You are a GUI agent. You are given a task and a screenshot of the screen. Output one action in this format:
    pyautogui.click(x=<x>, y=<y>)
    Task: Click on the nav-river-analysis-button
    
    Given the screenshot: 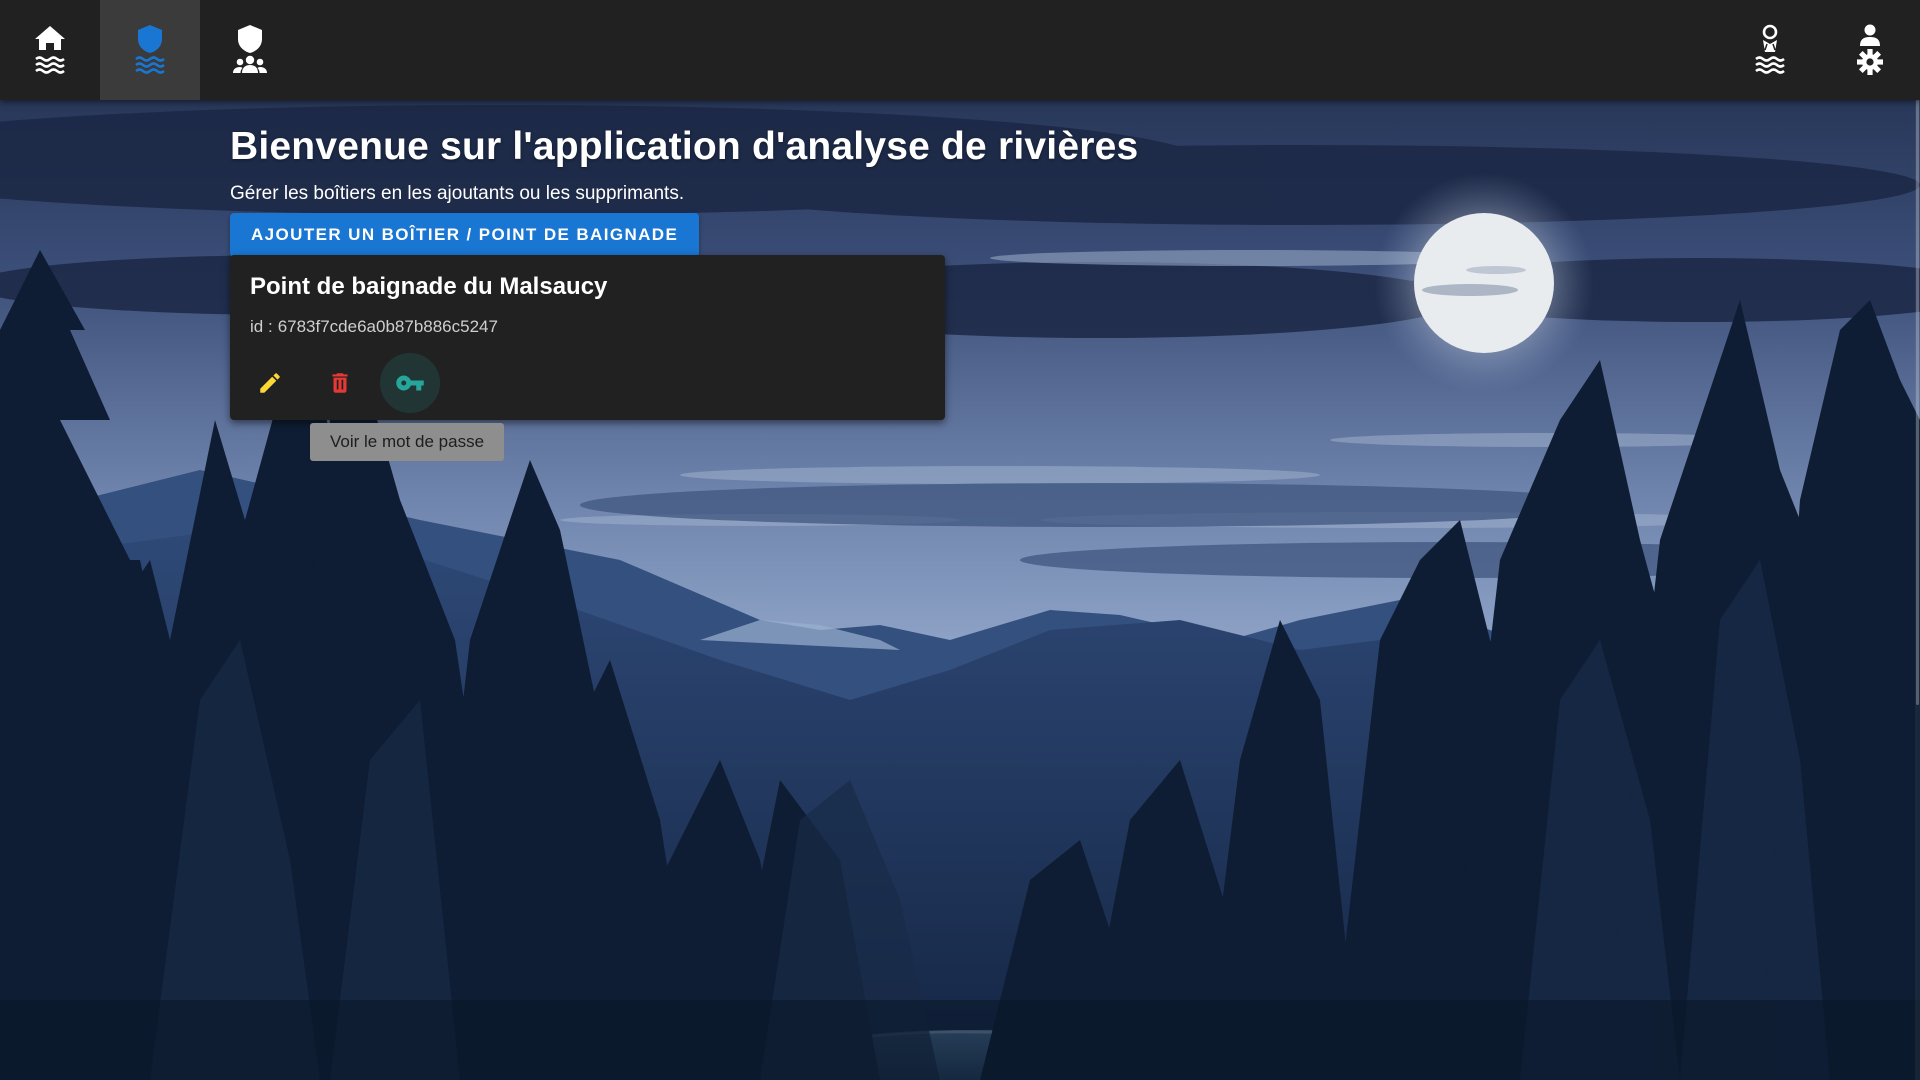 What is the action you would take?
    pyautogui.click(x=1770, y=50)
    